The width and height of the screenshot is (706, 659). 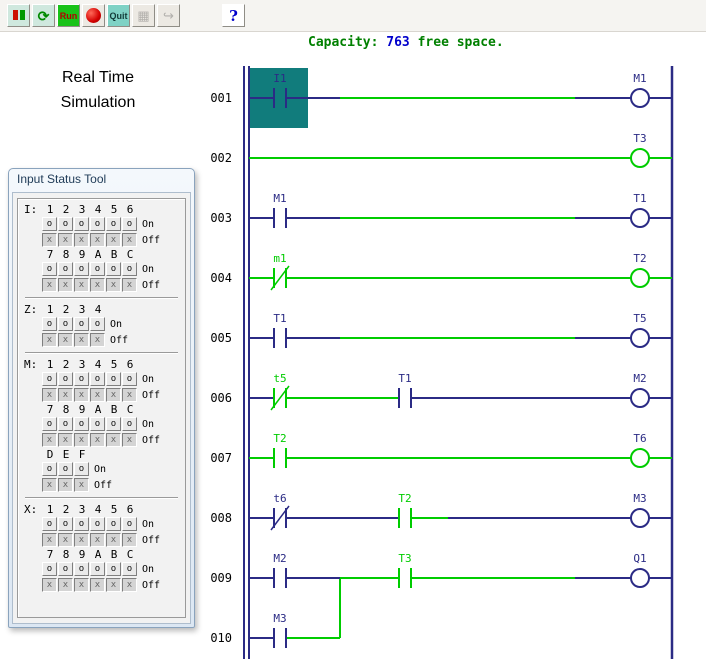 I want to click on mode-button, so click(x=18, y=15).